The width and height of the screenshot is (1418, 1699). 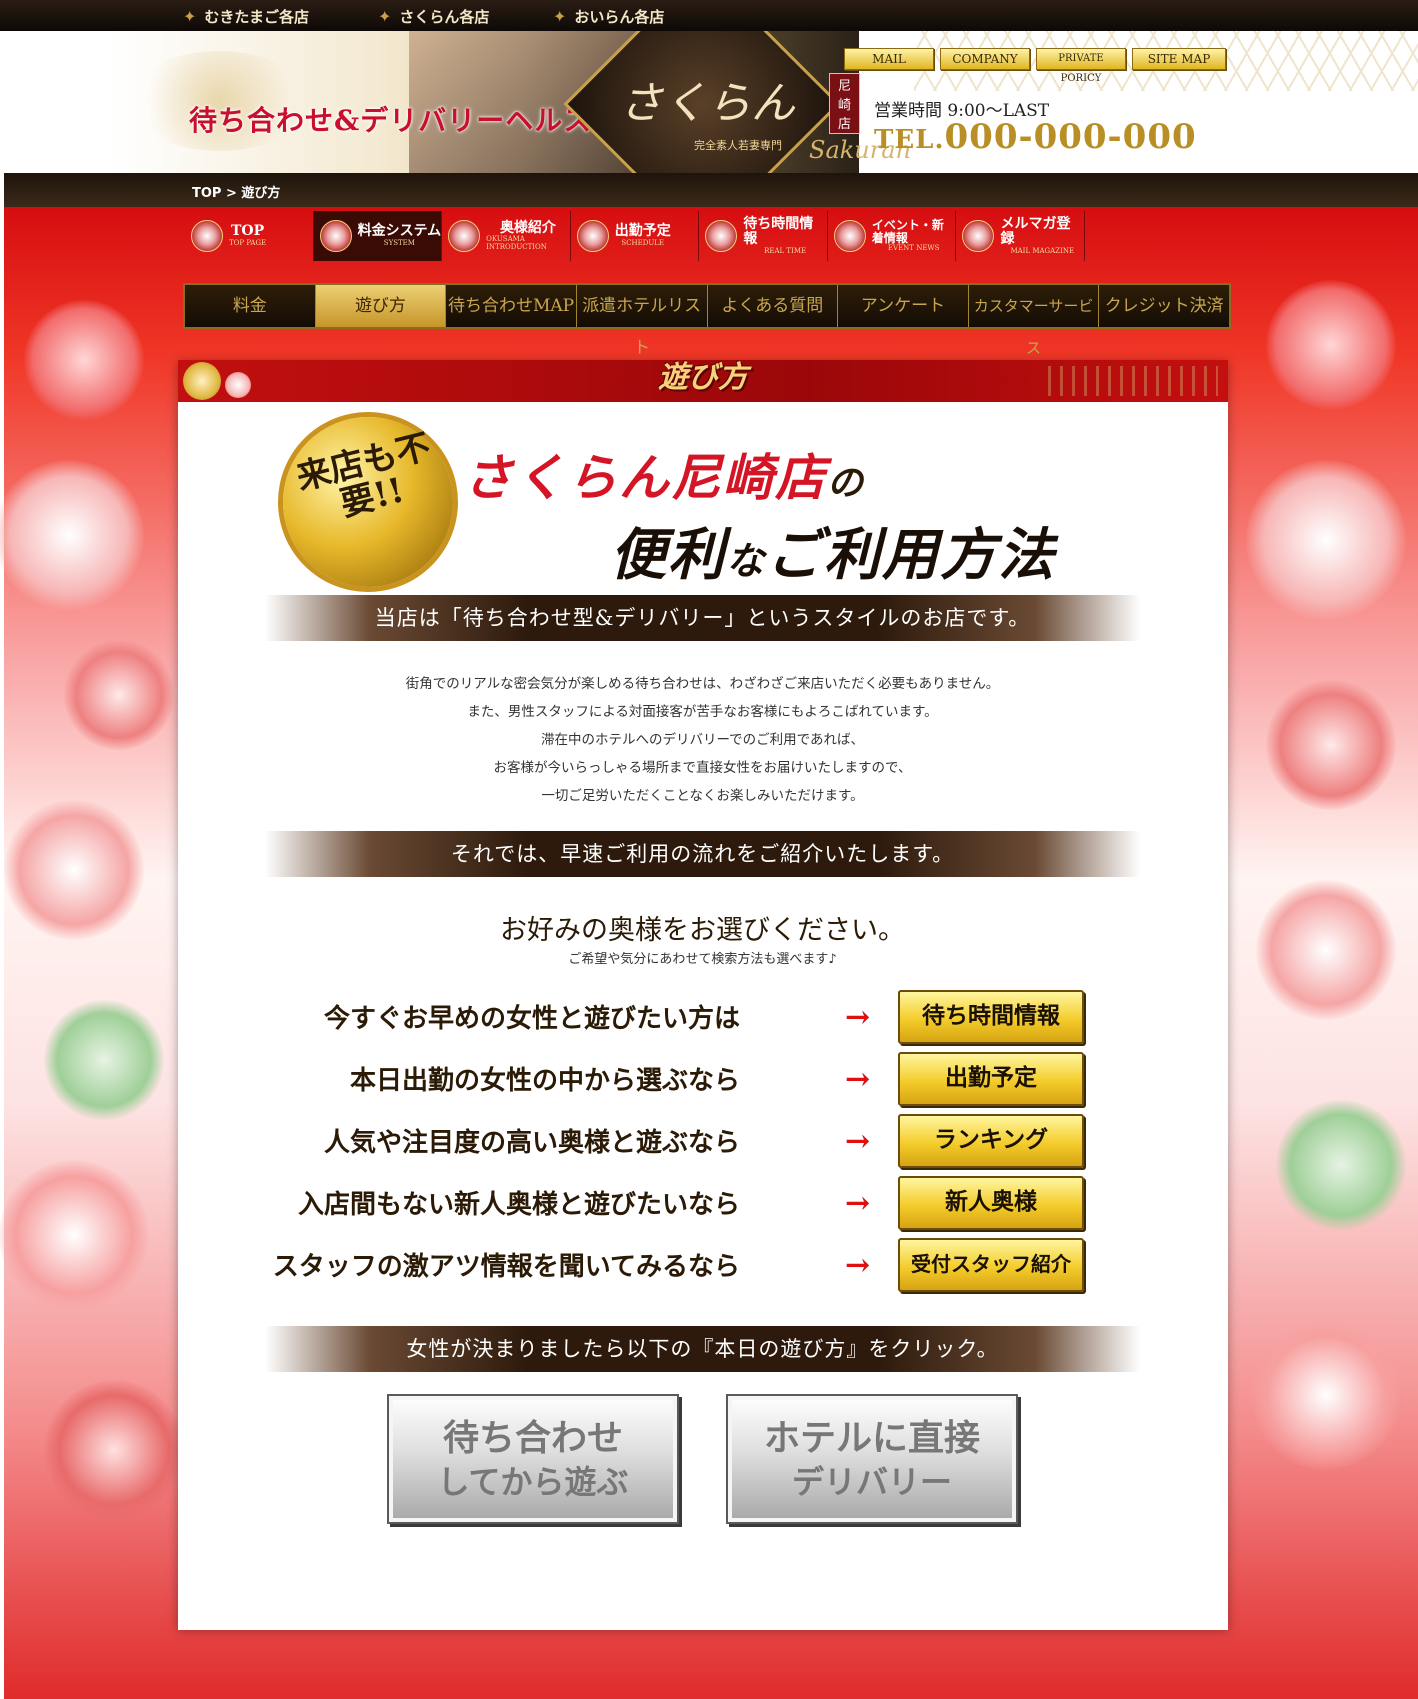 What do you see at coordinates (702, 1203) in the screenshot?
I see `option-row: 入店間もない新人奥様と遊びたいなら → 新人奥様` at bounding box center [702, 1203].